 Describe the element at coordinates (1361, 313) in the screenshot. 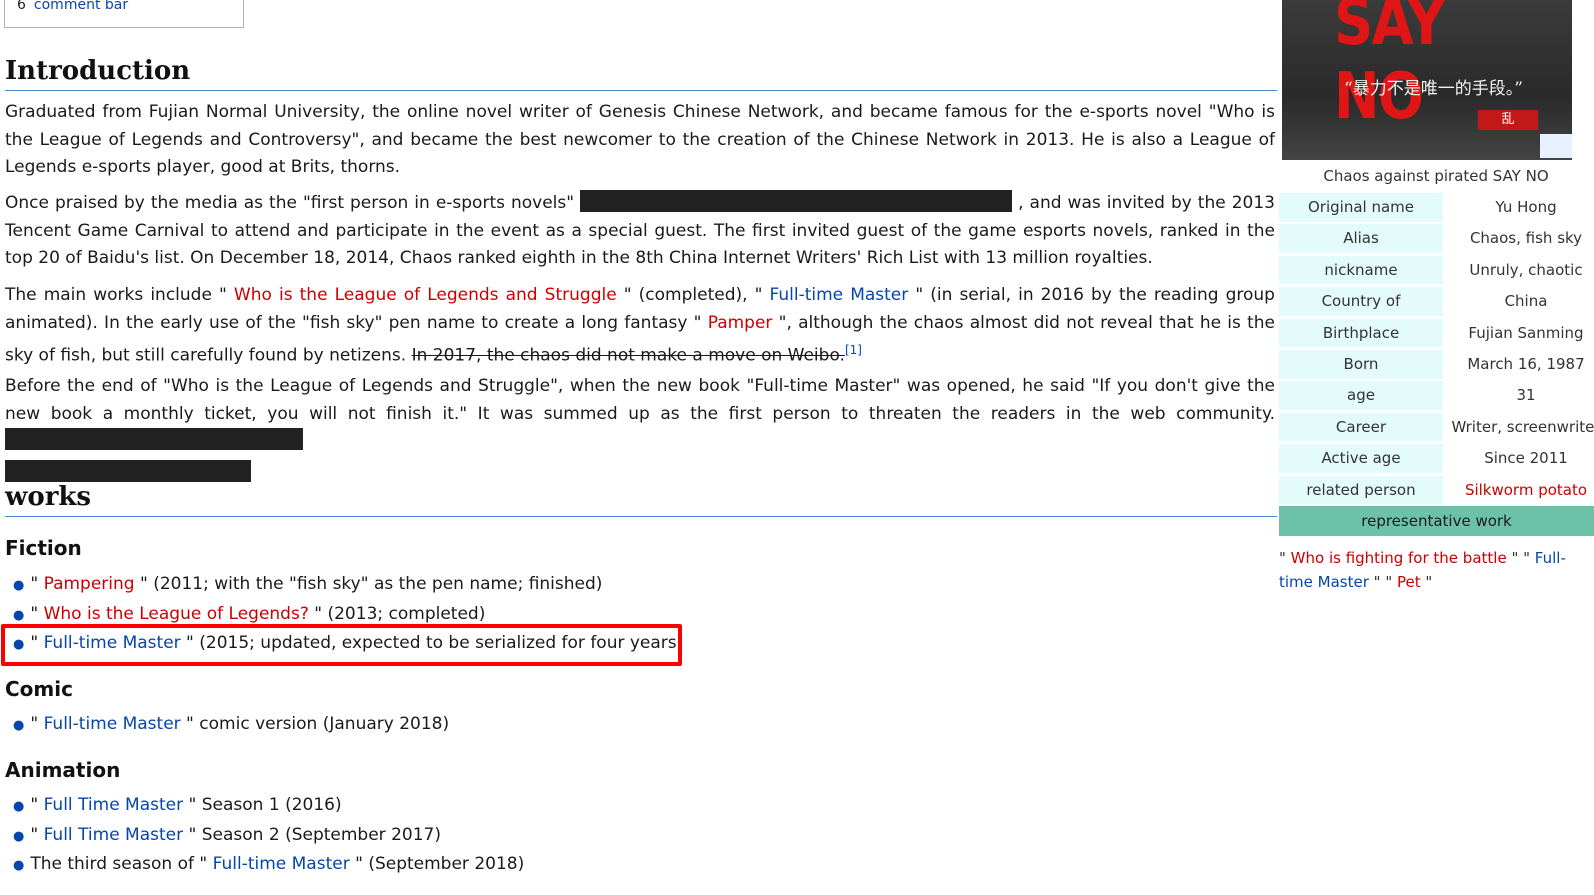

I see `infobox-key: Country of Citizenship` at that location.